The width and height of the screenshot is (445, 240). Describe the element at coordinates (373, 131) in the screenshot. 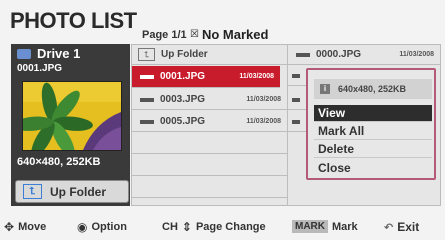

I see `menu-item-mark-all: Mark All` at that location.